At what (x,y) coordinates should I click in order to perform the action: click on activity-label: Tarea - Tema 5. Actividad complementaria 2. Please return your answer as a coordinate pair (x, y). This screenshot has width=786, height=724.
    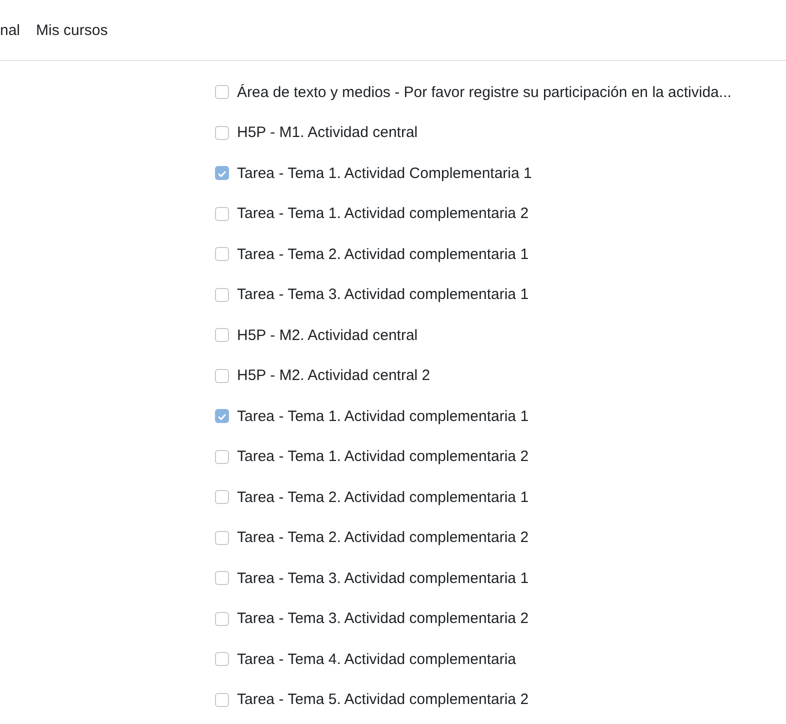
    Looking at the image, I should click on (383, 699).